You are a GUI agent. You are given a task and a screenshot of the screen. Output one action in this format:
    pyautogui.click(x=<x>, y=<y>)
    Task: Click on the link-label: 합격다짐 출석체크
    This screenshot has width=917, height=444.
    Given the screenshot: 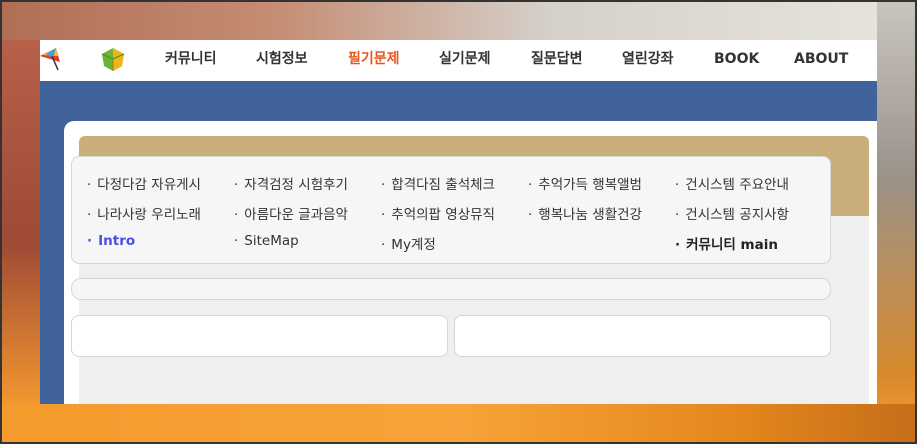 What is the action you would take?
    pyautogui.click(x=443, y=185)
    